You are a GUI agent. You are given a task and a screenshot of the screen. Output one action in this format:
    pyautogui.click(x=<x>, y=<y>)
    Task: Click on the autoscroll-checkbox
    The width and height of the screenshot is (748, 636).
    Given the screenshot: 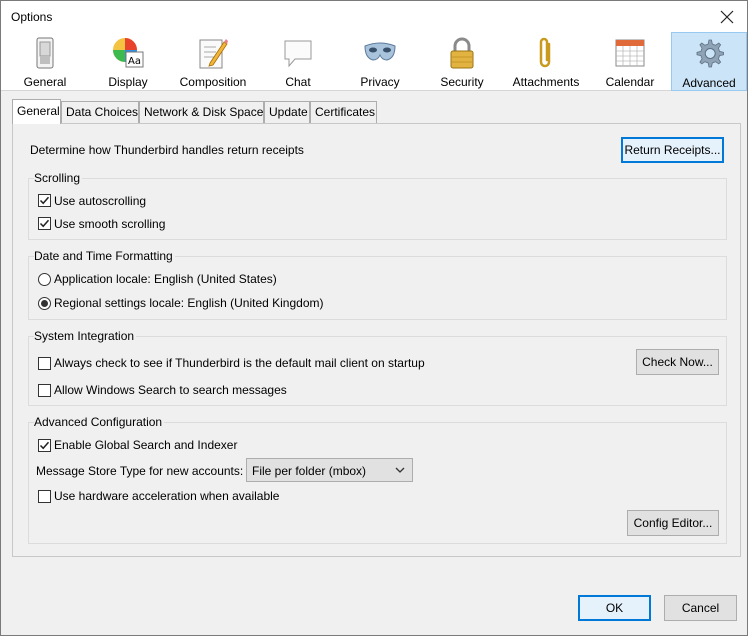 What is the action you would take?
    pyautogui.click(x=44, y=200)
    